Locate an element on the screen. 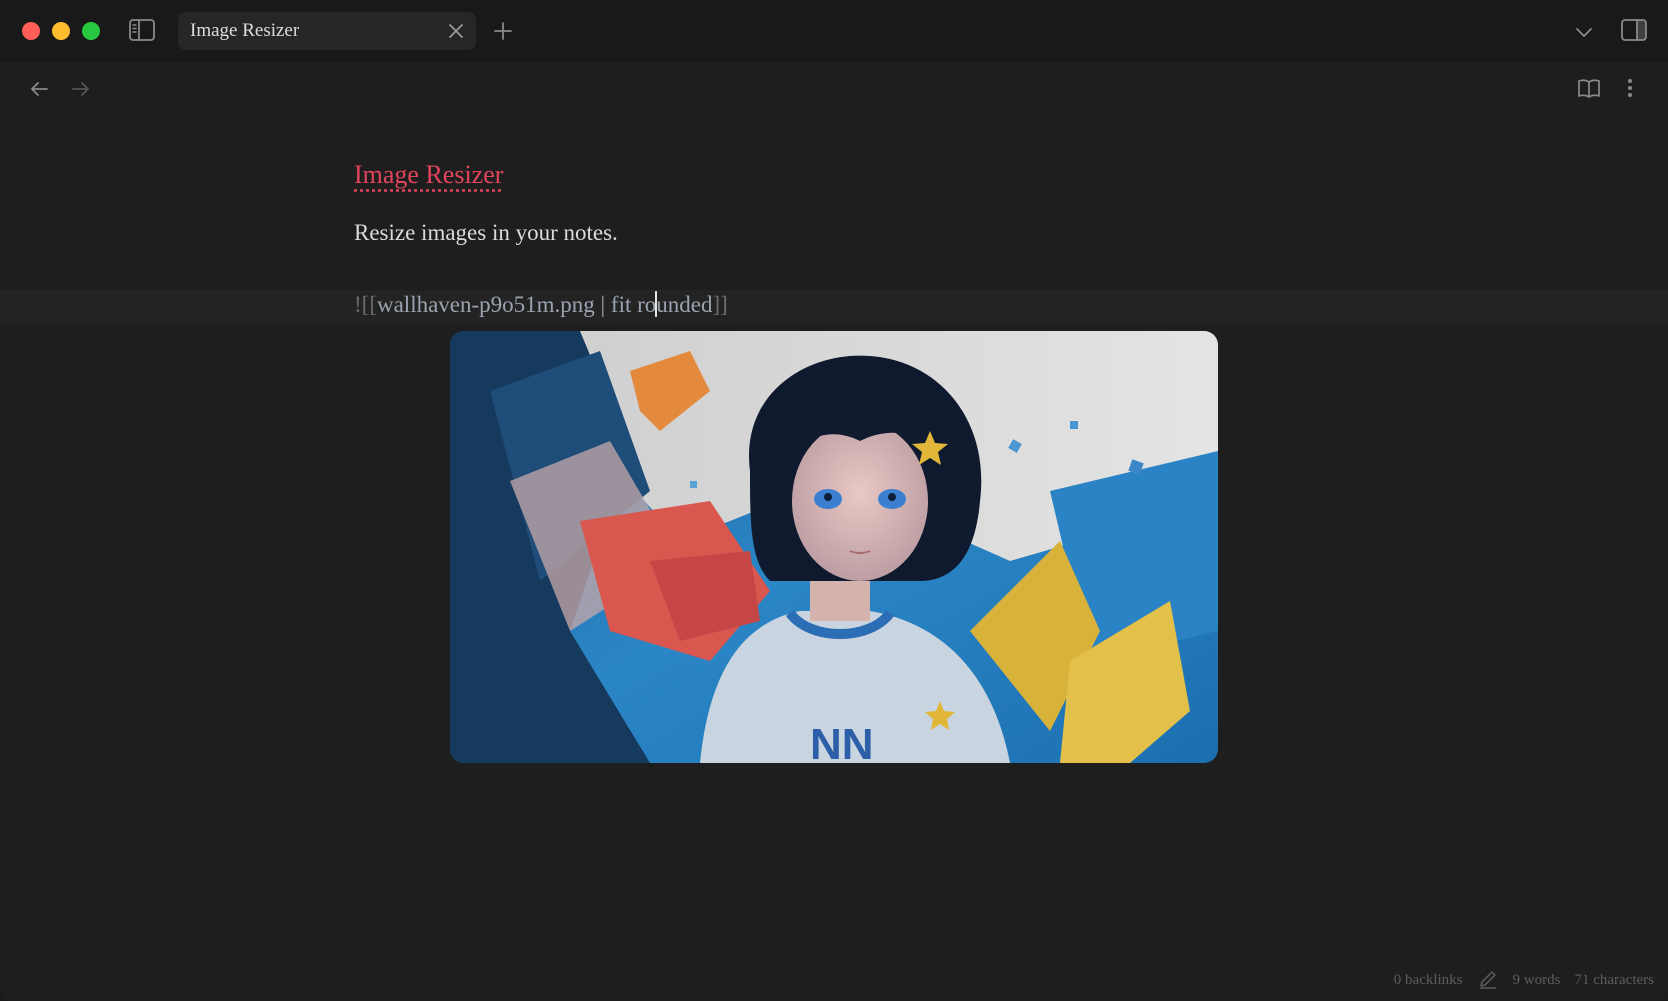 The width and height of the screenshot is (1668, 1001). embed-link-line: ![[wallhaven-p9o51m.png | fit rounded]] is located at coordinates (541, 304).